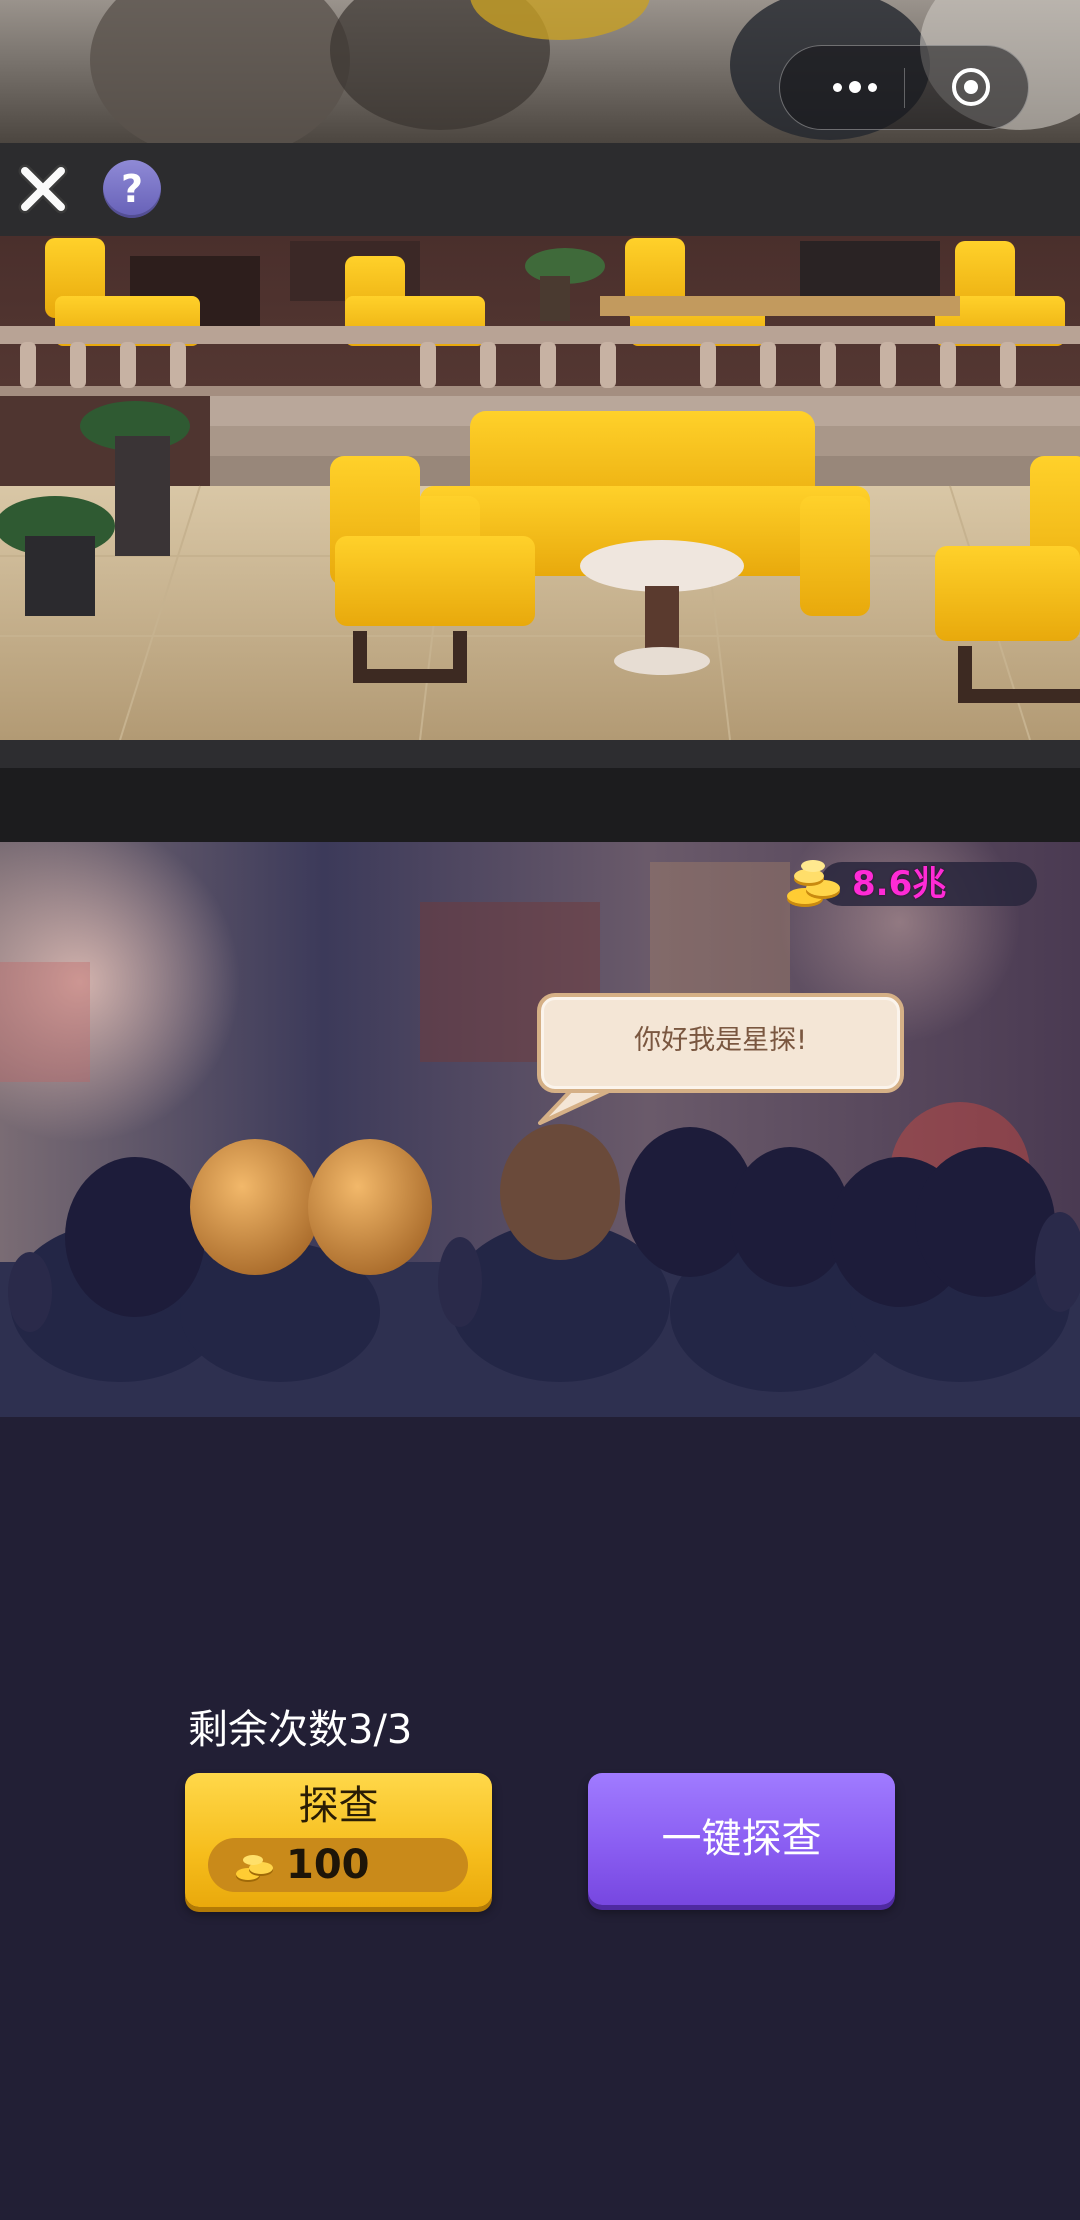 The width and height of the screenshot is (1080, 2220). Describe the element at coordinates (971, 87) in the screenshot. I see `target-circle-icon` at that location.